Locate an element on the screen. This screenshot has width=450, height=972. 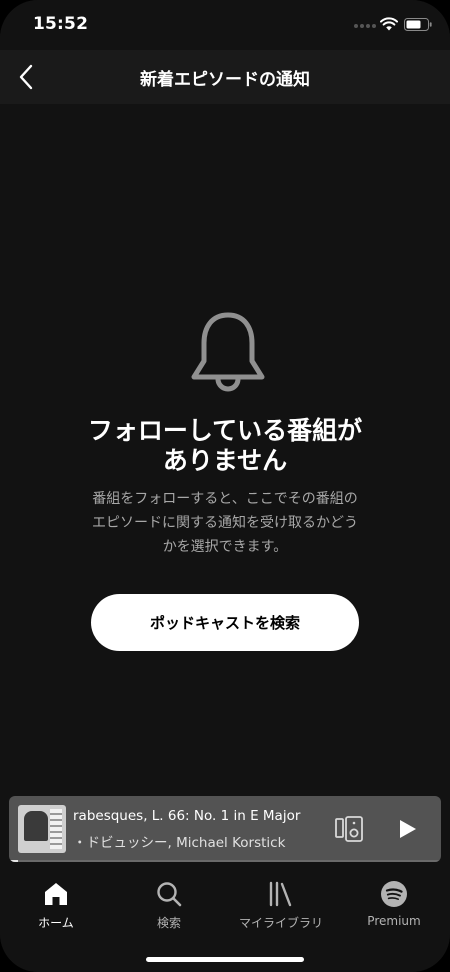
play-icon is located at coordinates (407, 829).